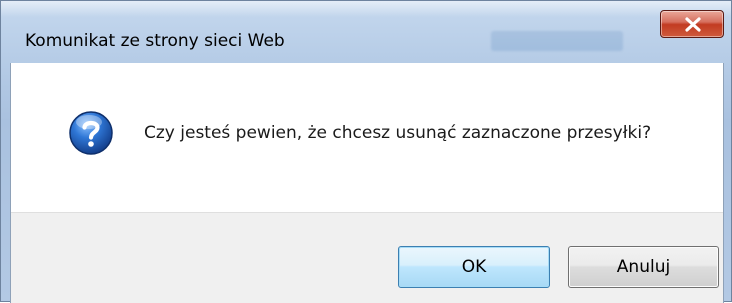  I want to click on question-icon, so click(91, 133).